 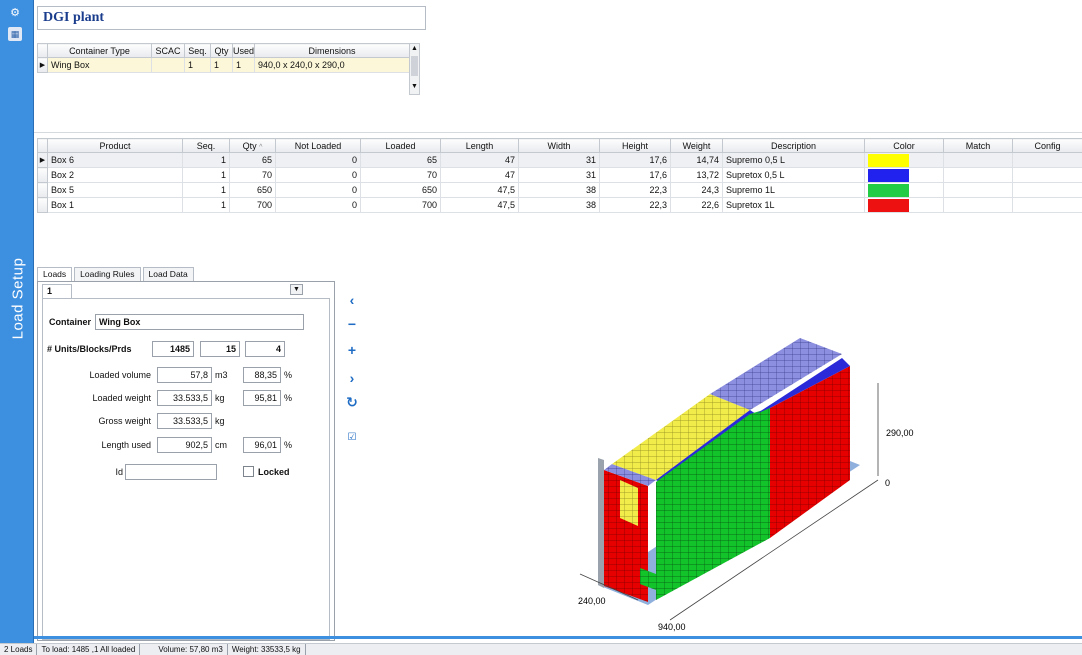 I want to click on cell-container-type: Wing Box, so click(x=99, y=65).